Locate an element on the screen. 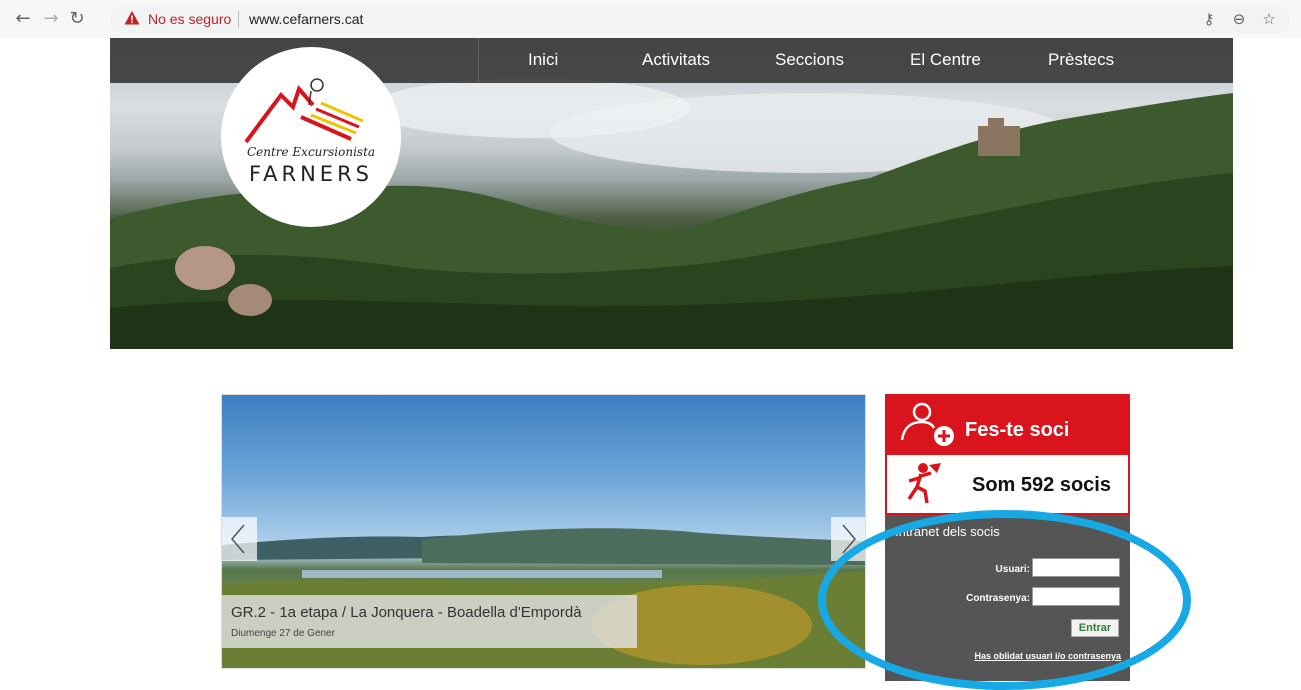  add-member-icon is located at coordinates (927, 424).